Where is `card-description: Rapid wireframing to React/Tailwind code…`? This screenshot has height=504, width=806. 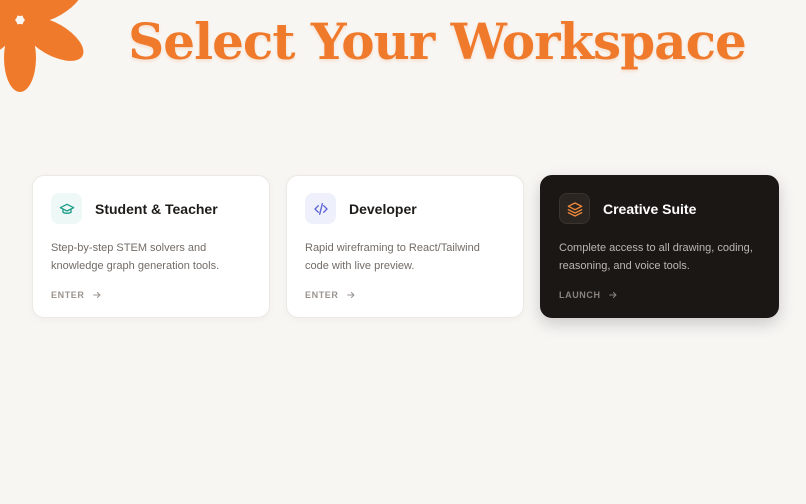
card-description: Rapid wireframing to React/Tailwind code… is located at coordinates (392, 257).